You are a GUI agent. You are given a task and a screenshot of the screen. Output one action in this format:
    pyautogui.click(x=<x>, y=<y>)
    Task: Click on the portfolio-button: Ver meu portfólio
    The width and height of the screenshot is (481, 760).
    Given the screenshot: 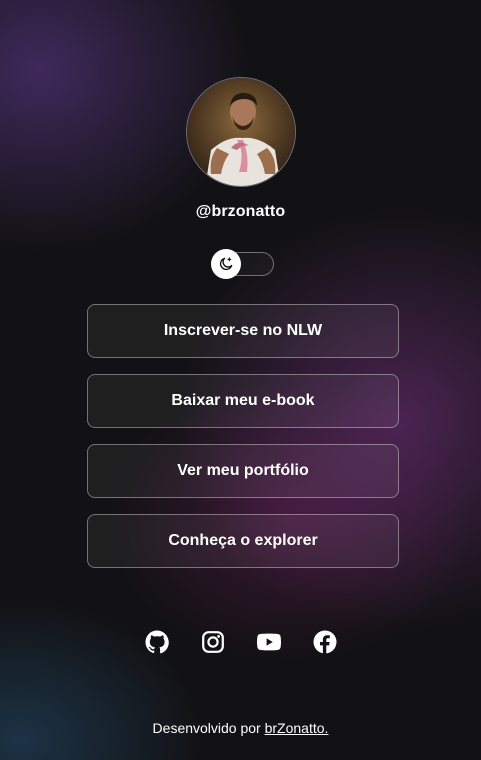 What is the action you would take?
    pyautogui.click(x=243, y=471)
    